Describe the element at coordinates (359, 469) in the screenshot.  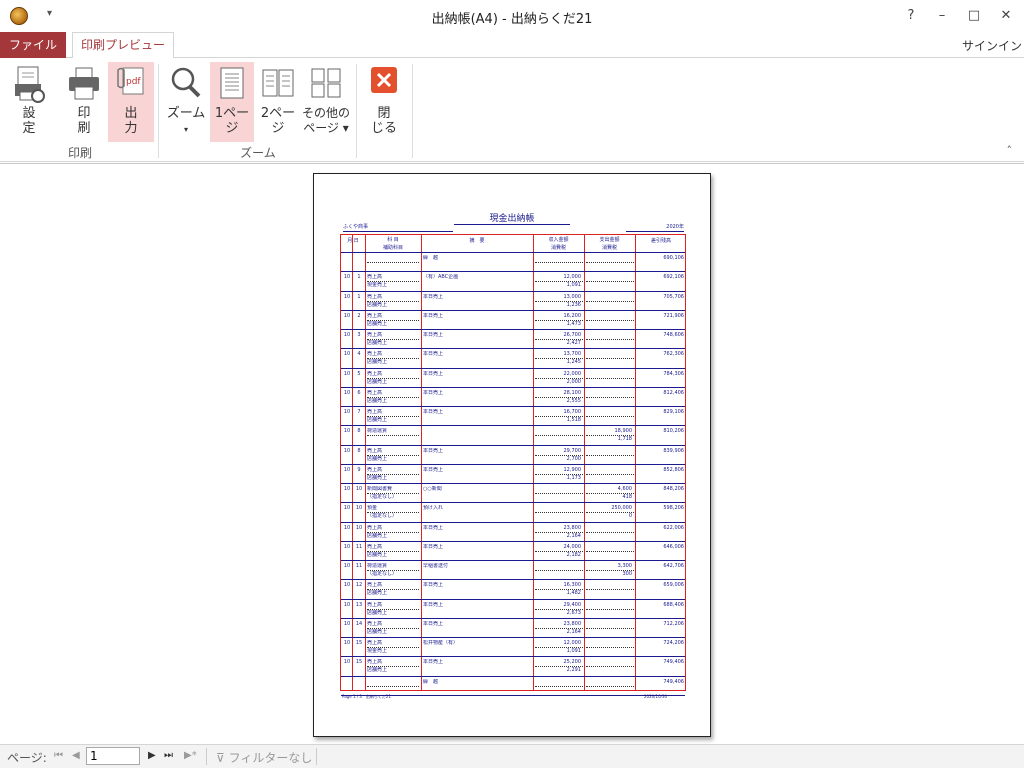
I see `row-day: 9` at that location.